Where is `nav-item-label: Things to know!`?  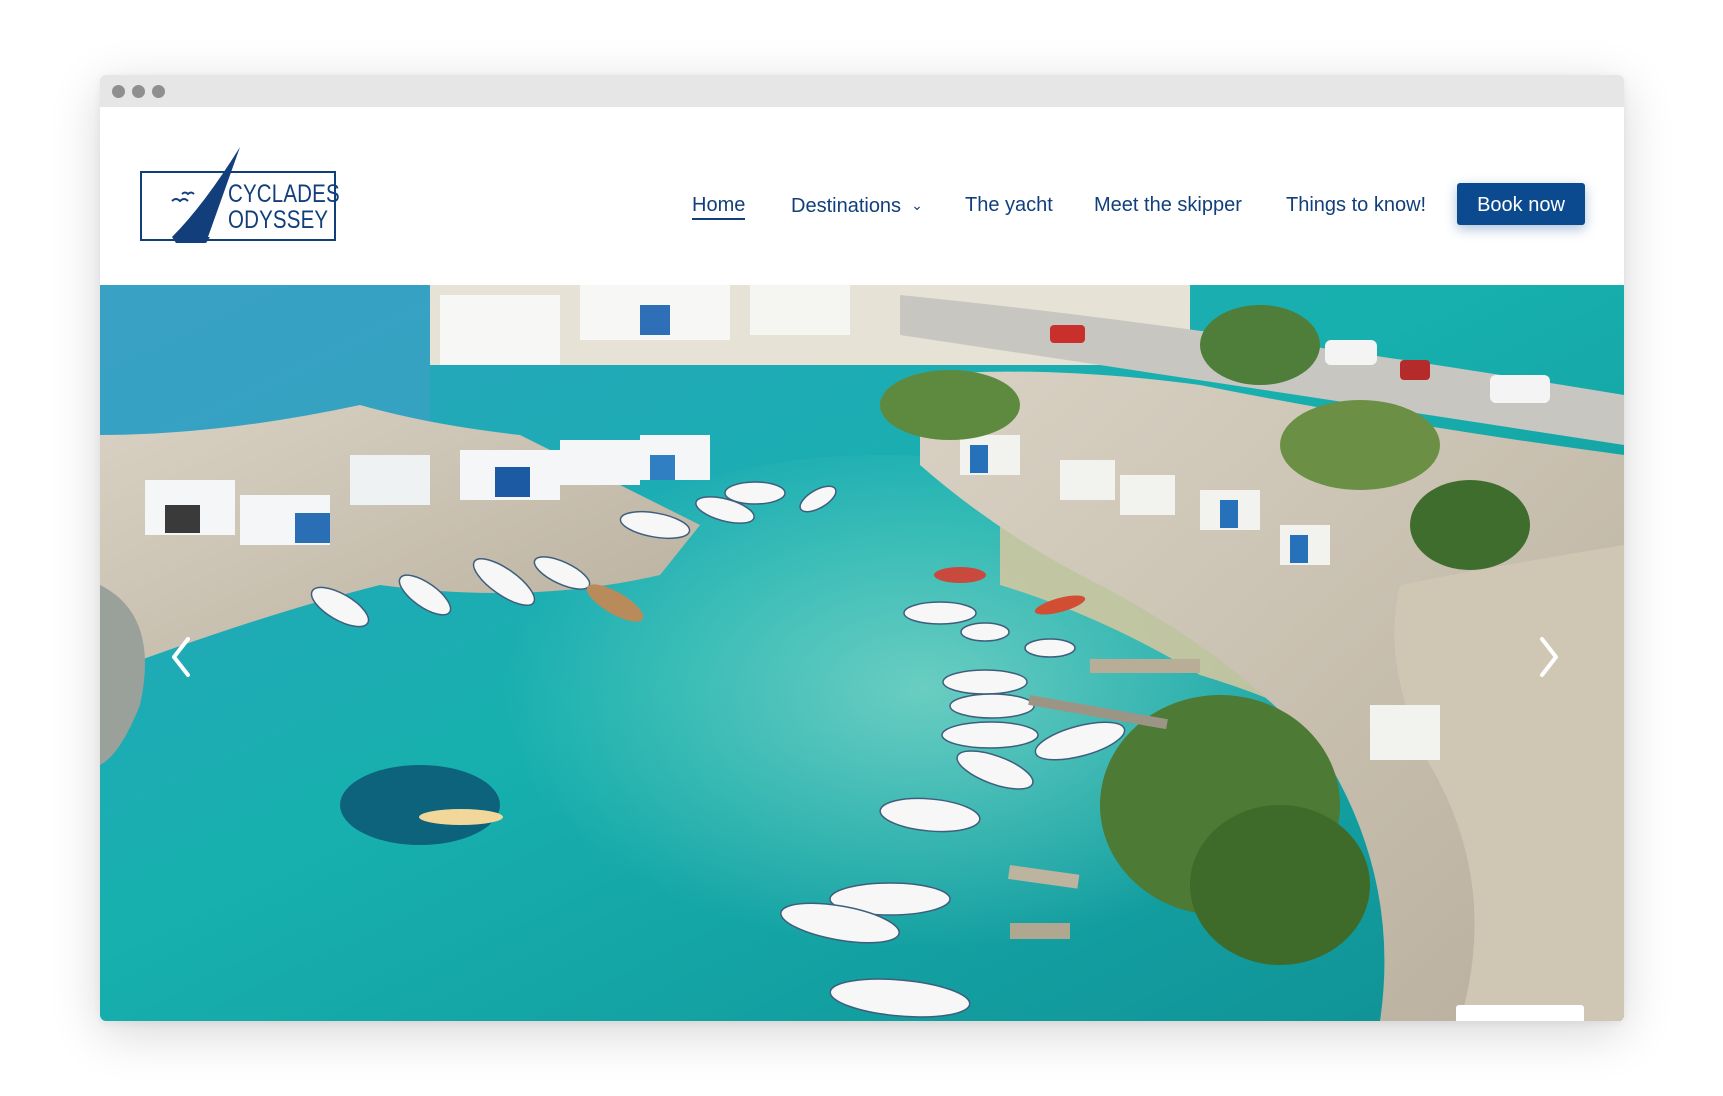 nav-item-label: Things to know! is located at coordinates (1356, 205).